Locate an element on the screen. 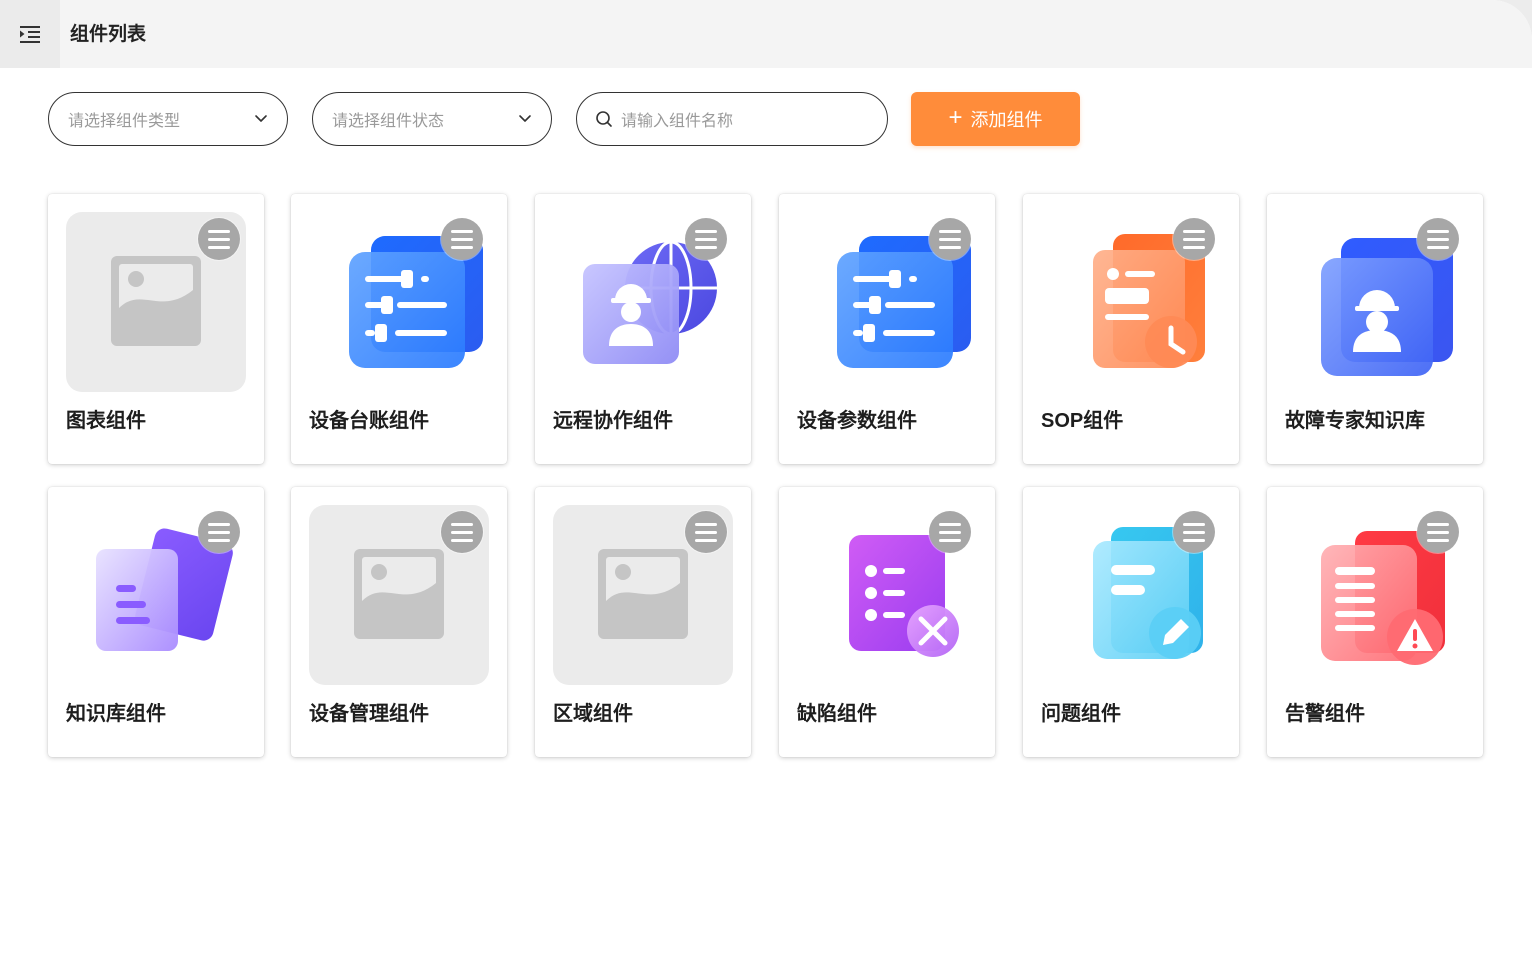 The width and height of the screenshot is (1532, 980). component-name: 设备管理组件 is located at coordinates (369, 714).